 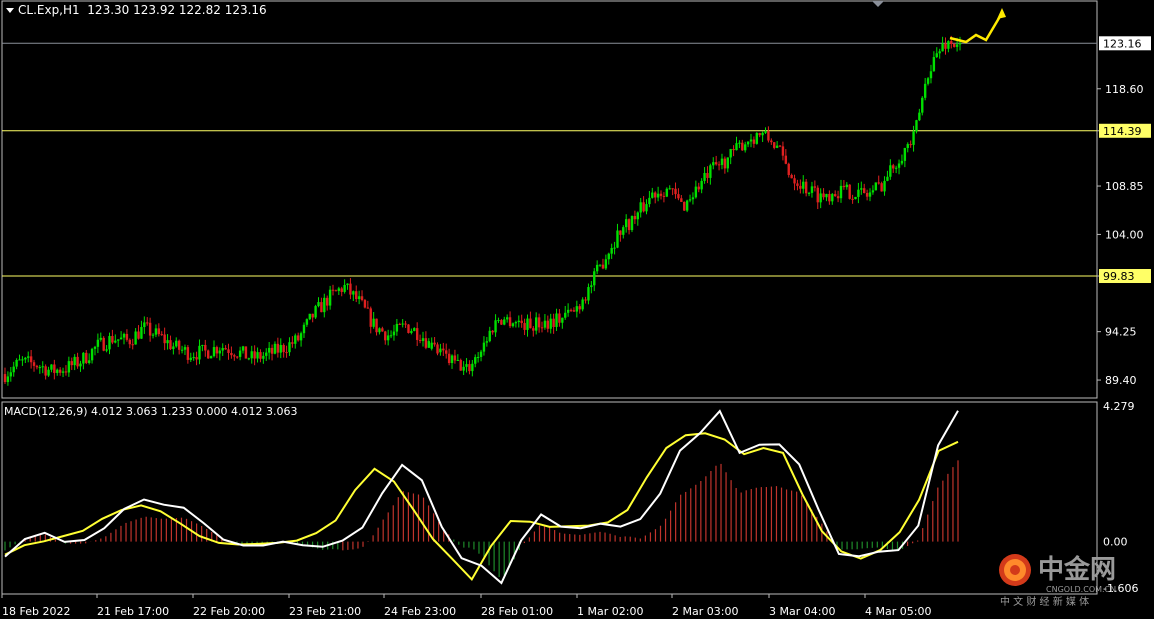 What do you see at coordinates (802, 611) in the screenshot?
I see `x-tick-label: 3 Mar 04:00` at bounding box center [802, 611].